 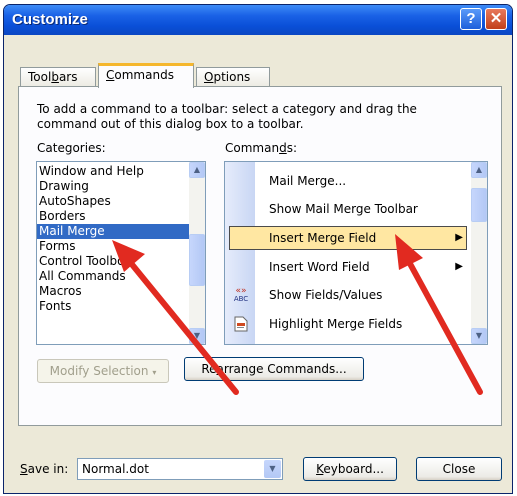 I want to click on tab-toolbars: Toolbars, so click(x=58, y=77).